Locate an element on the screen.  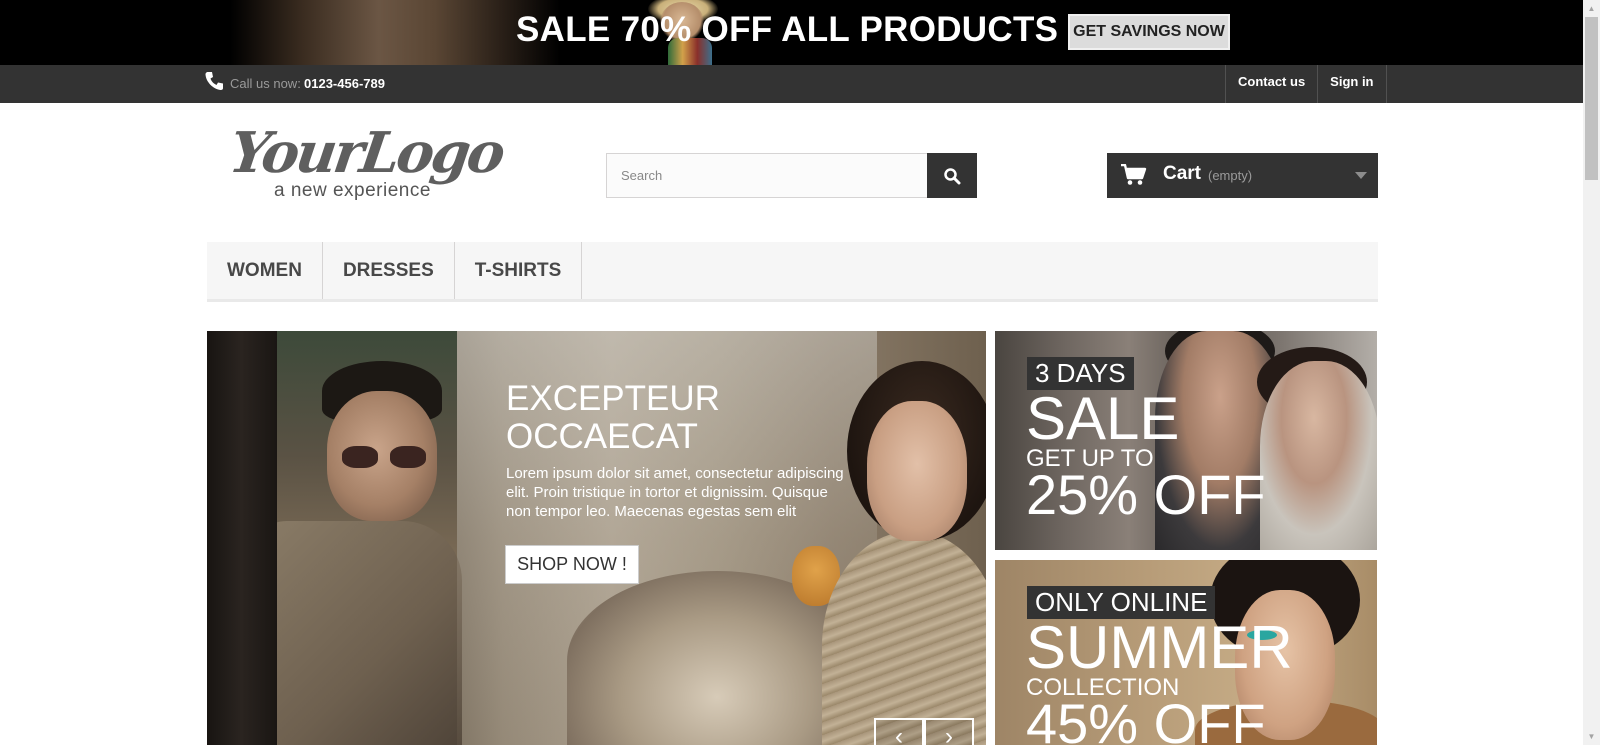
slide-man-jacket is located at coordinates (354, 633).